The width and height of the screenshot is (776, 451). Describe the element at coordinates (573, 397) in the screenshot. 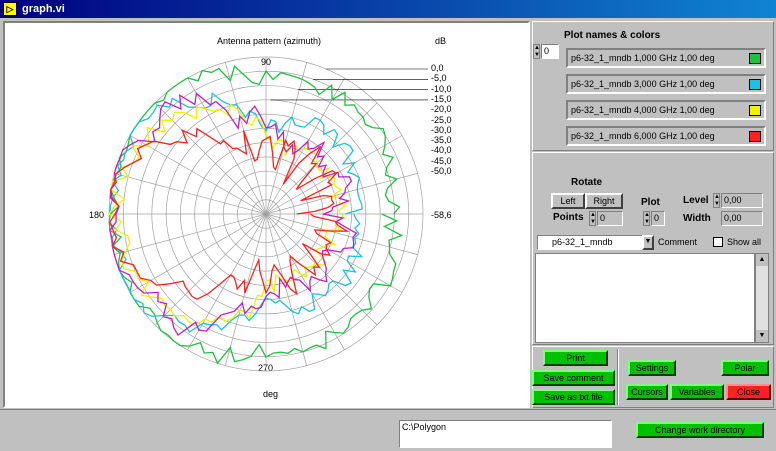

I see `save-txt-button: Save as txt file` at that location.